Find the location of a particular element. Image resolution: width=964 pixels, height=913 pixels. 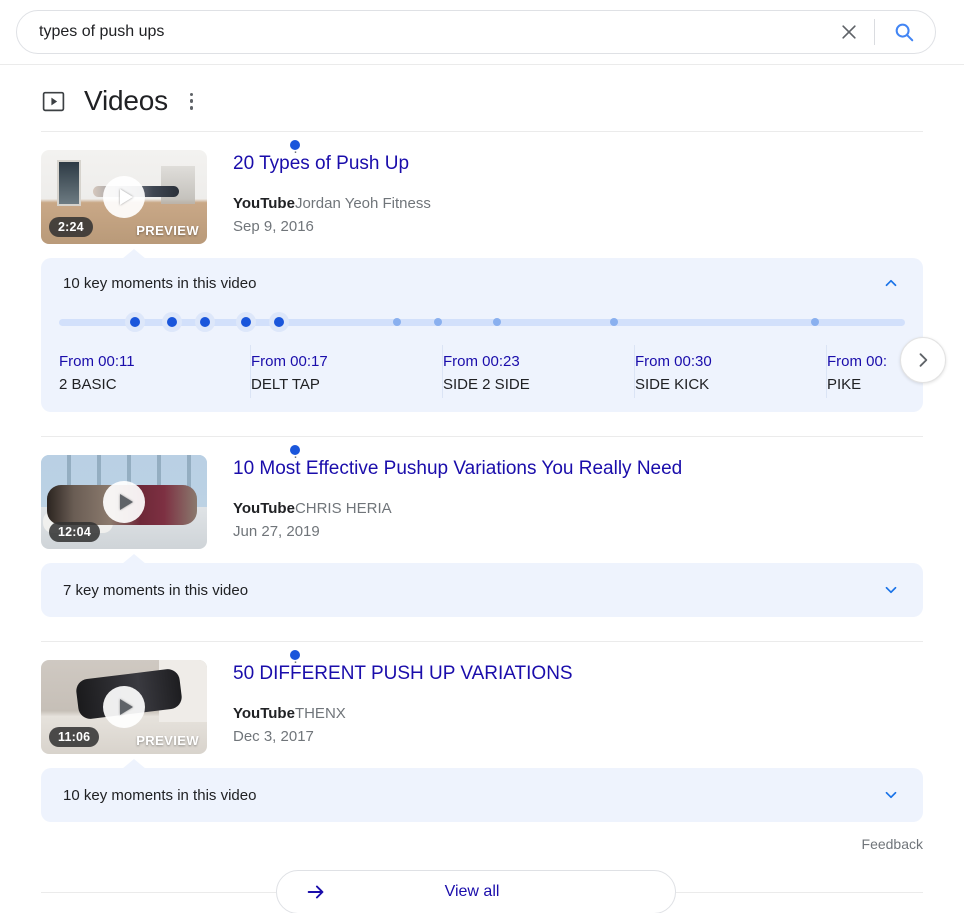

video-box-icon is located at coordinates (53, 101).